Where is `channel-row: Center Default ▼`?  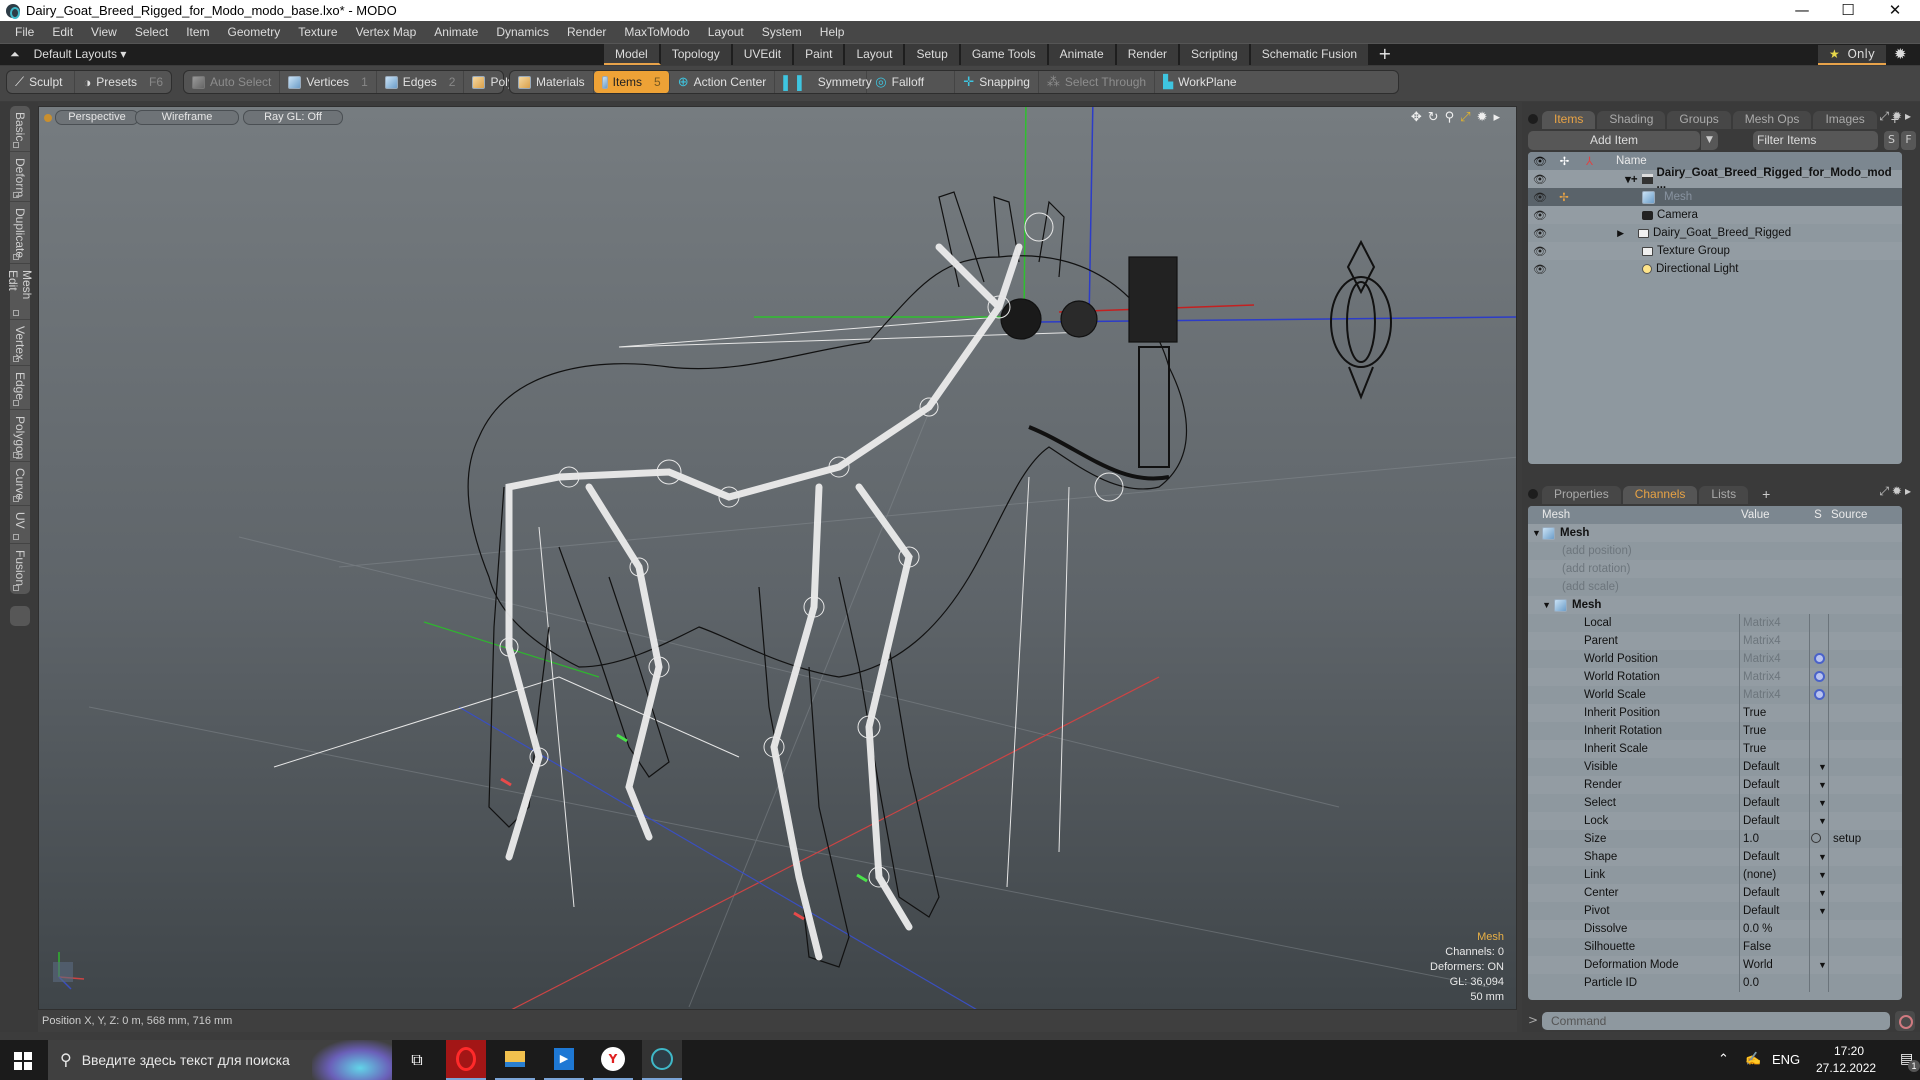 channel-row: Center Default ▼ is located at coordinates (1715, 893).